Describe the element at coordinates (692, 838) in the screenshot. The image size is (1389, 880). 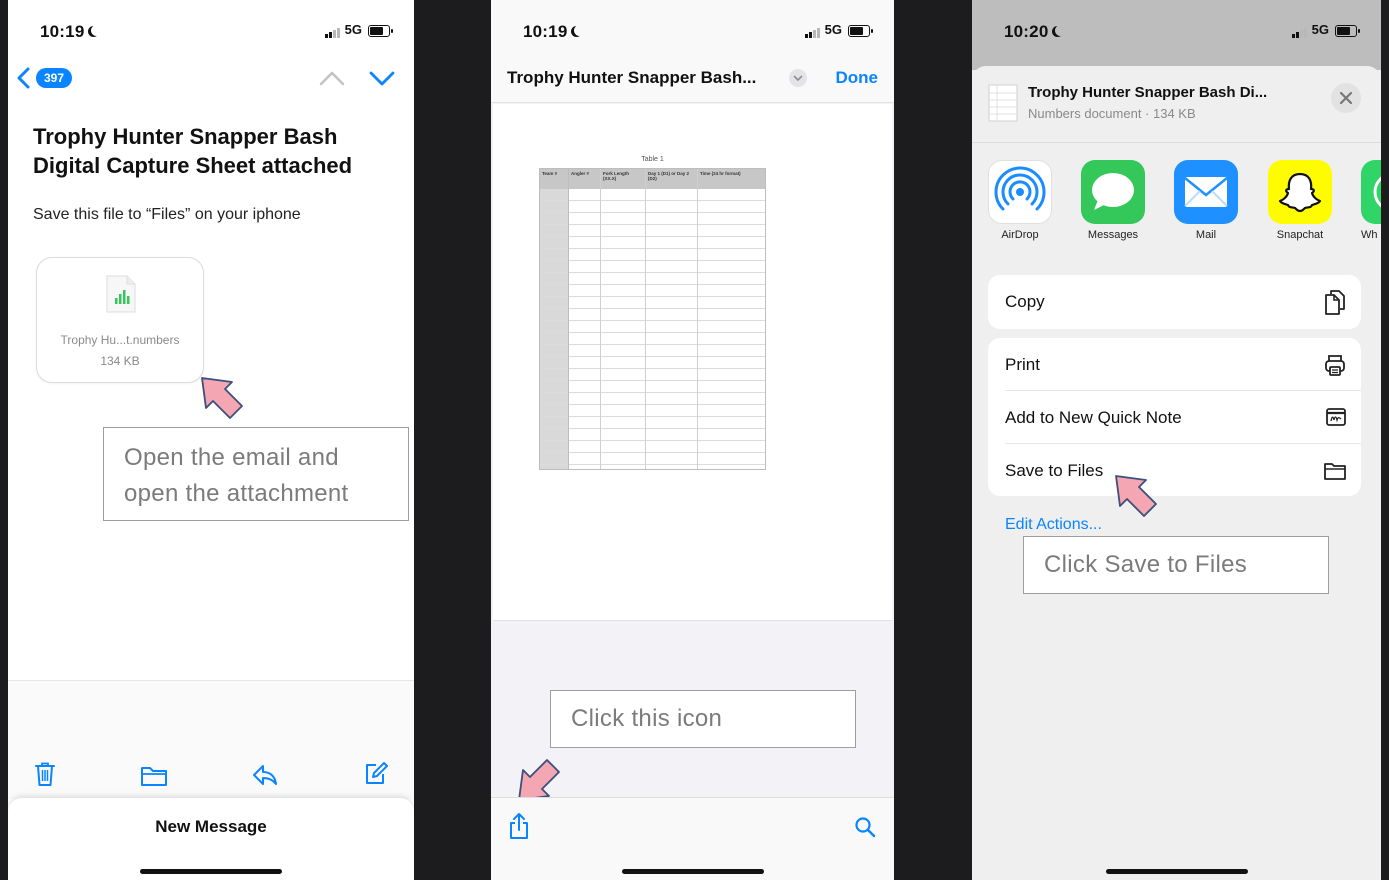
I see `preview-toolbar` at that location.